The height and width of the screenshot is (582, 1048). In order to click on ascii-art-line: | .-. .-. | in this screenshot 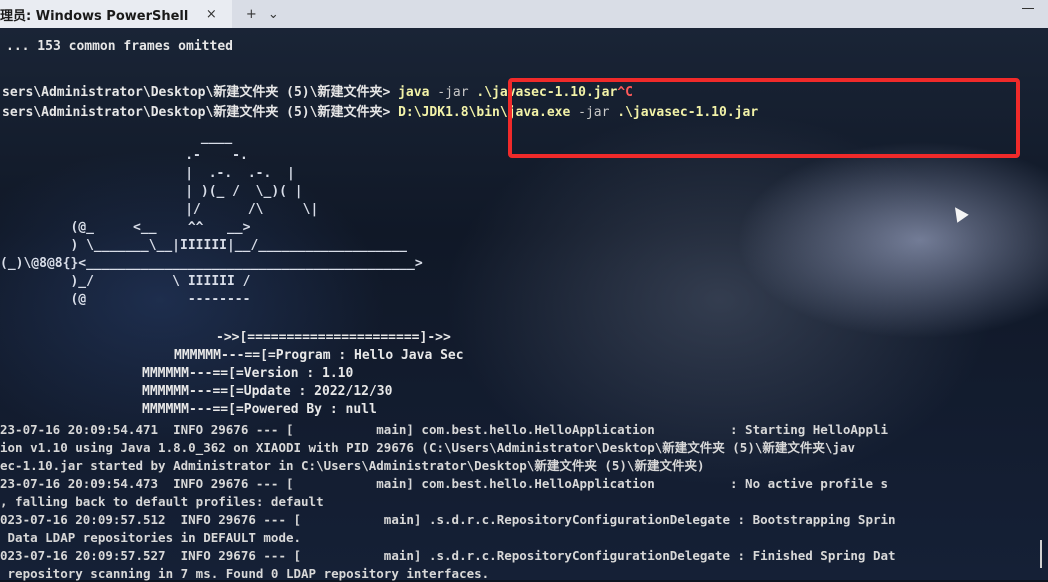, I will do `click(177, 173)`.